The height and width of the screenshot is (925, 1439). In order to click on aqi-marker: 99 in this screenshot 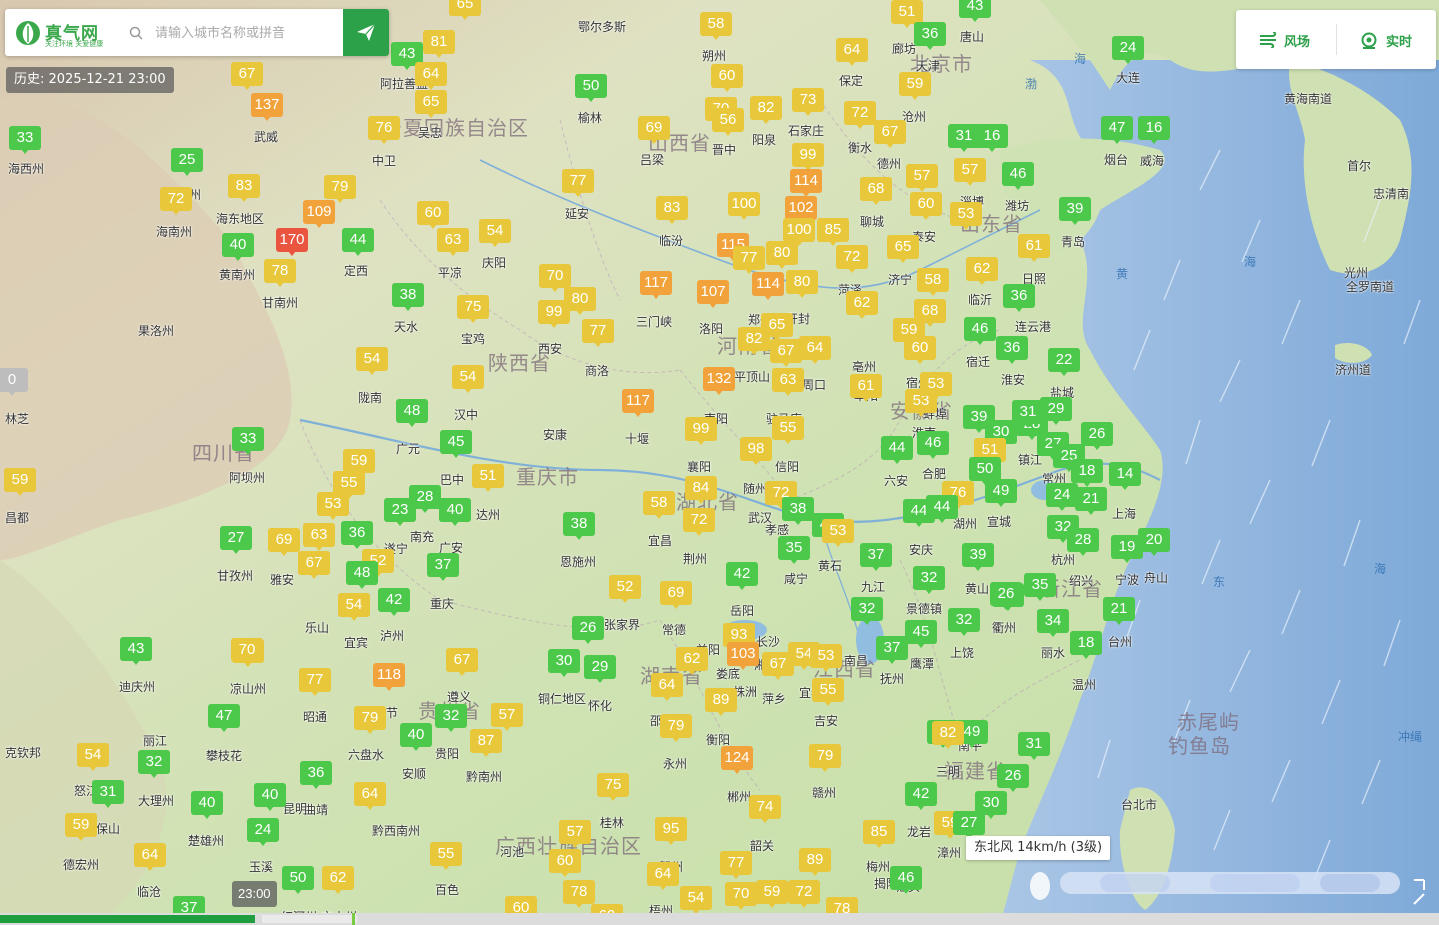, I will do `click(701, 431)`.